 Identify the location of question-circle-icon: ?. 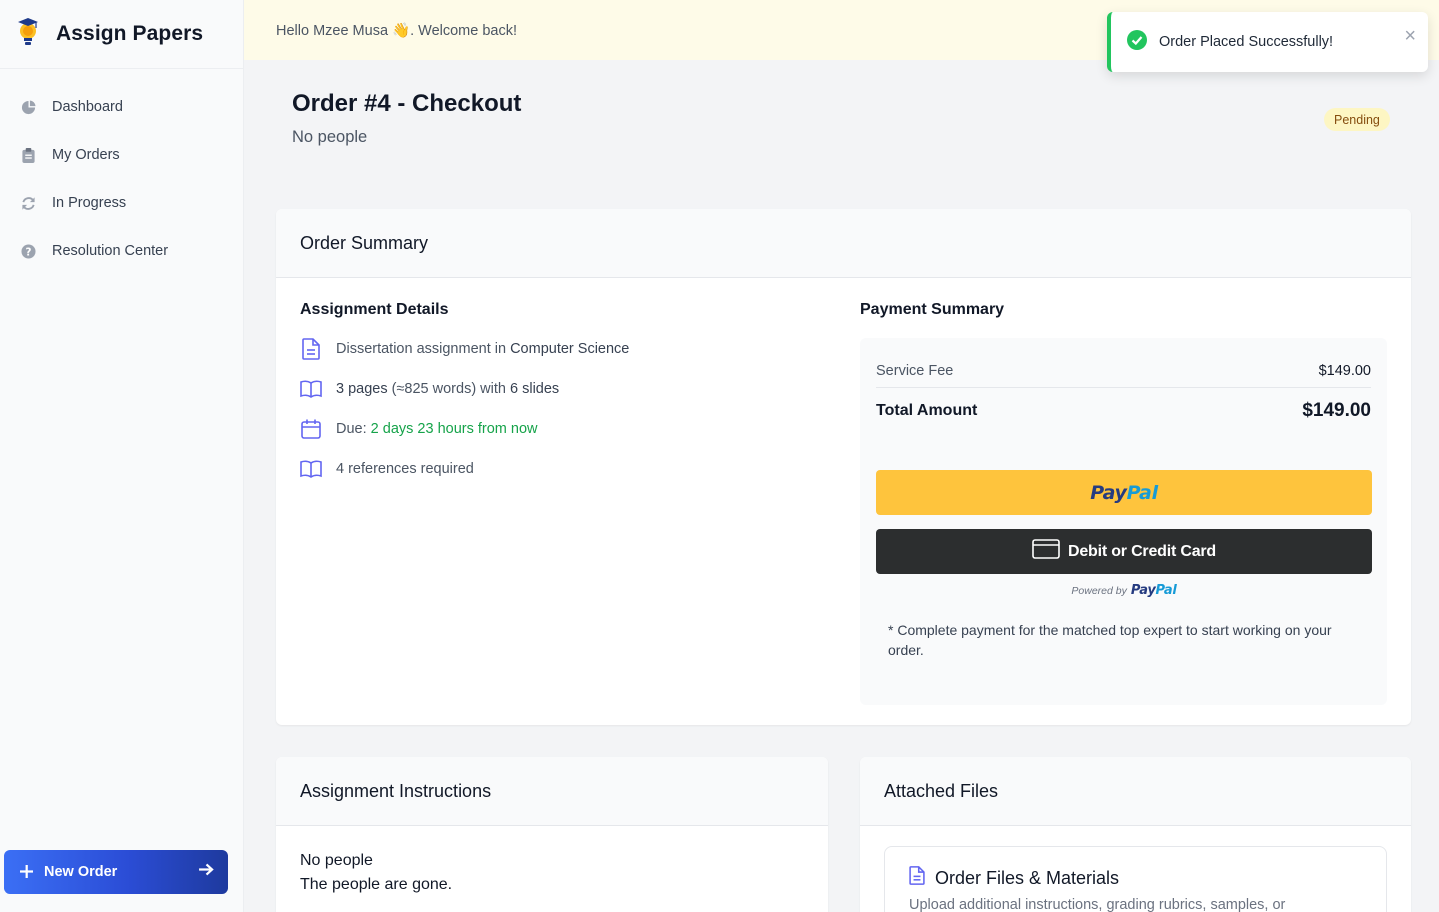
(28, 251).